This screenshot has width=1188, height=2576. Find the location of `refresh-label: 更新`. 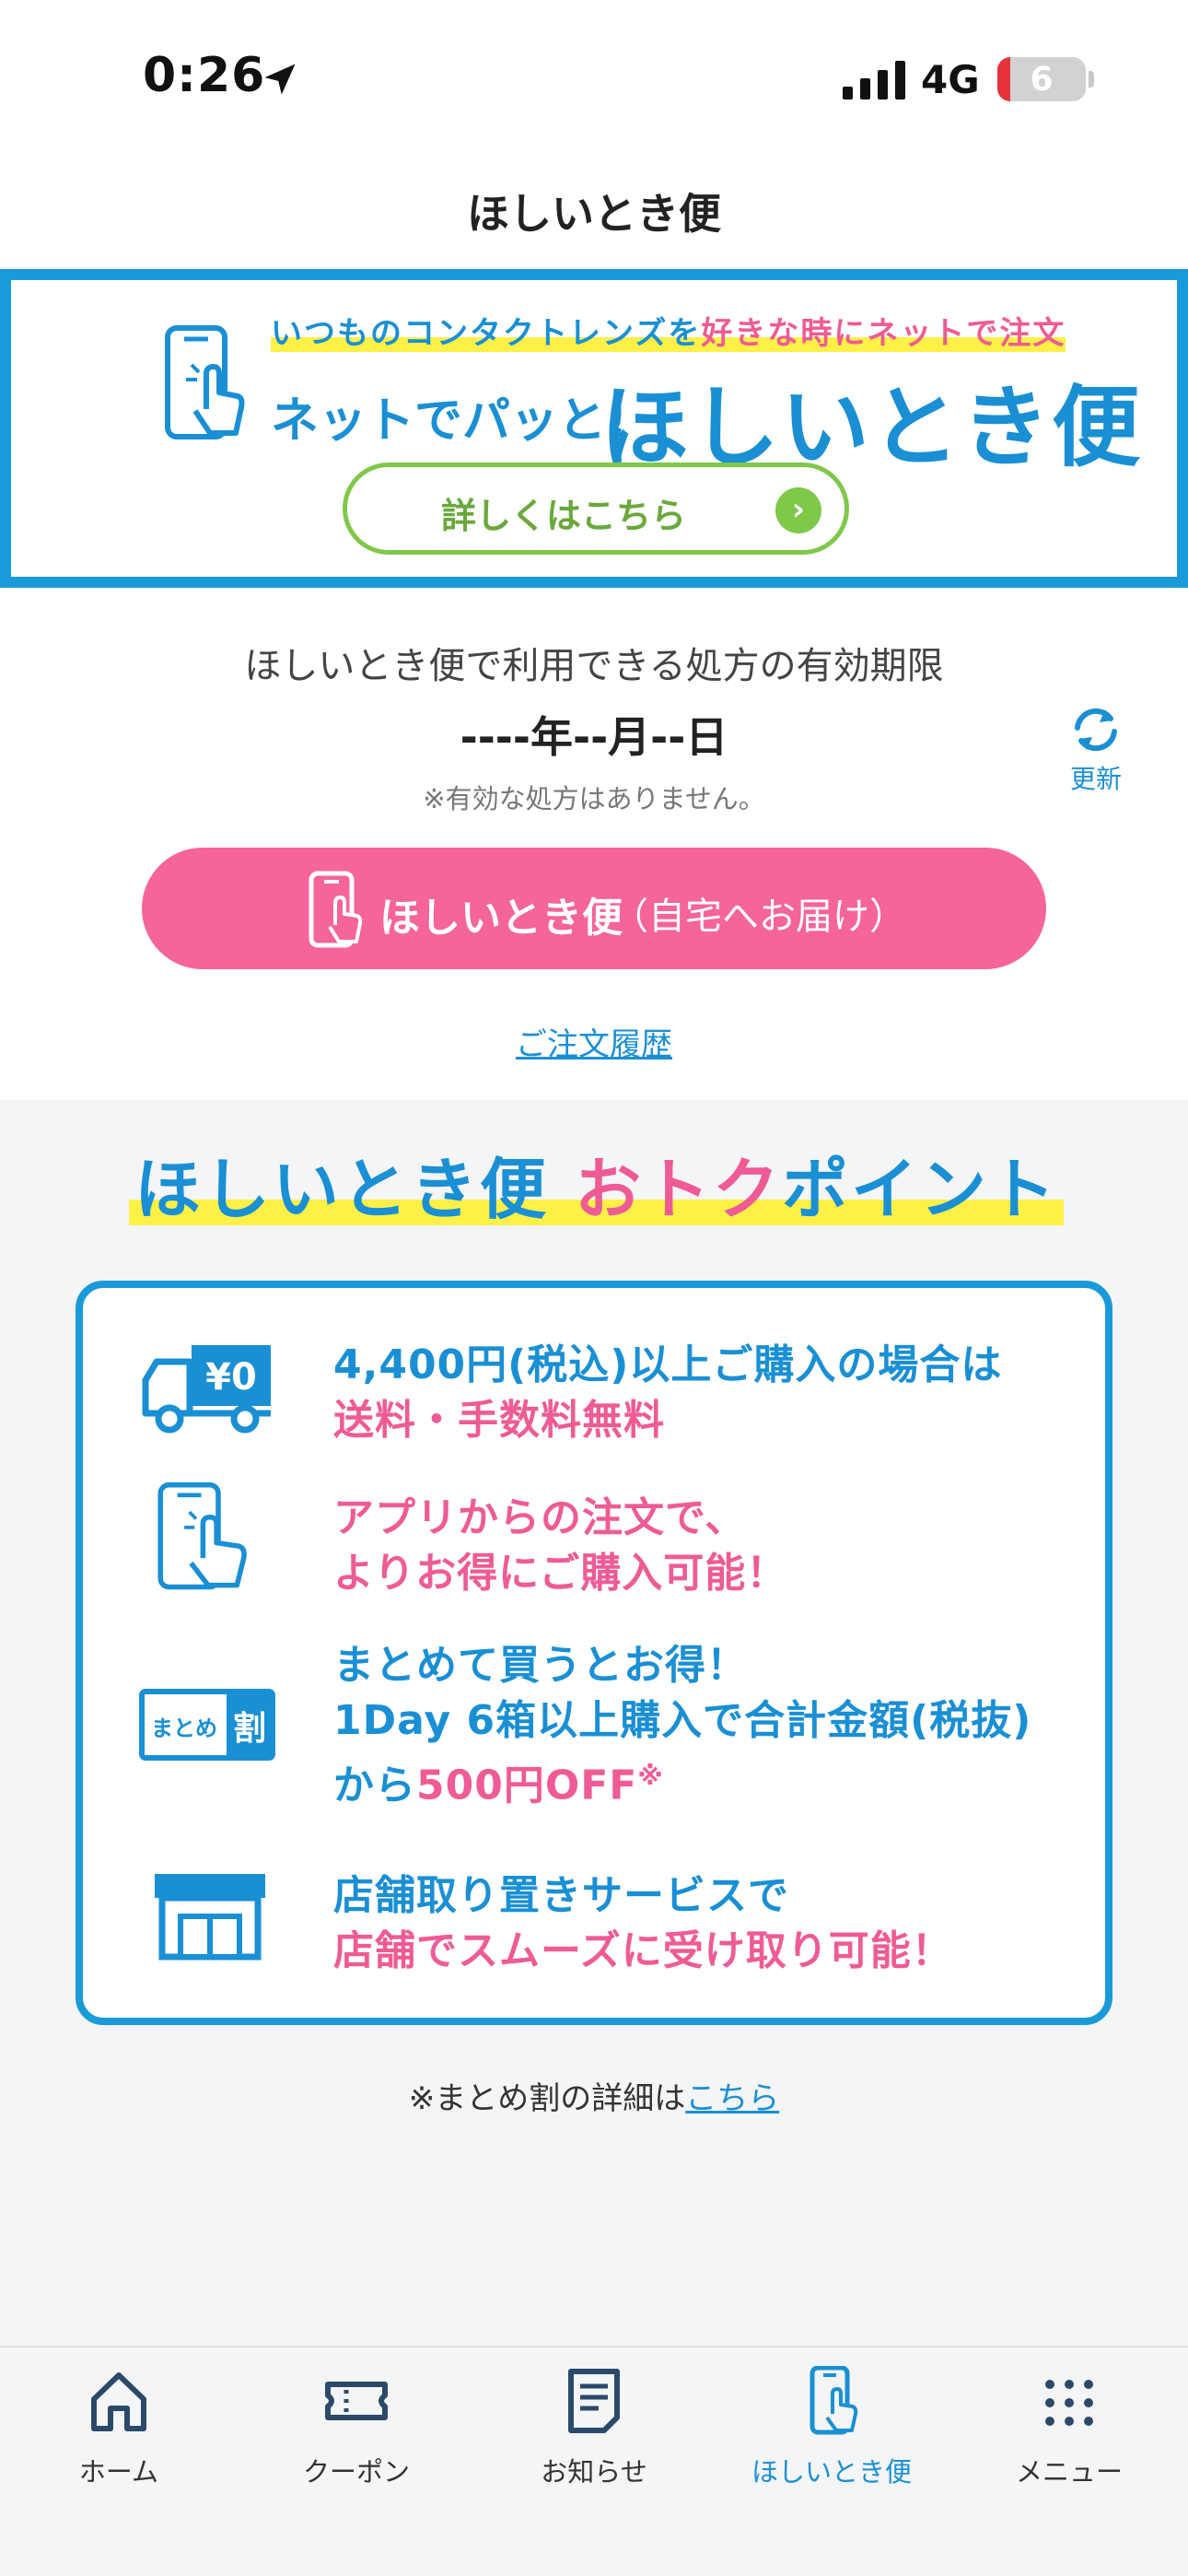

refresh-label: 更新 is located at coordinates (1095, 779).